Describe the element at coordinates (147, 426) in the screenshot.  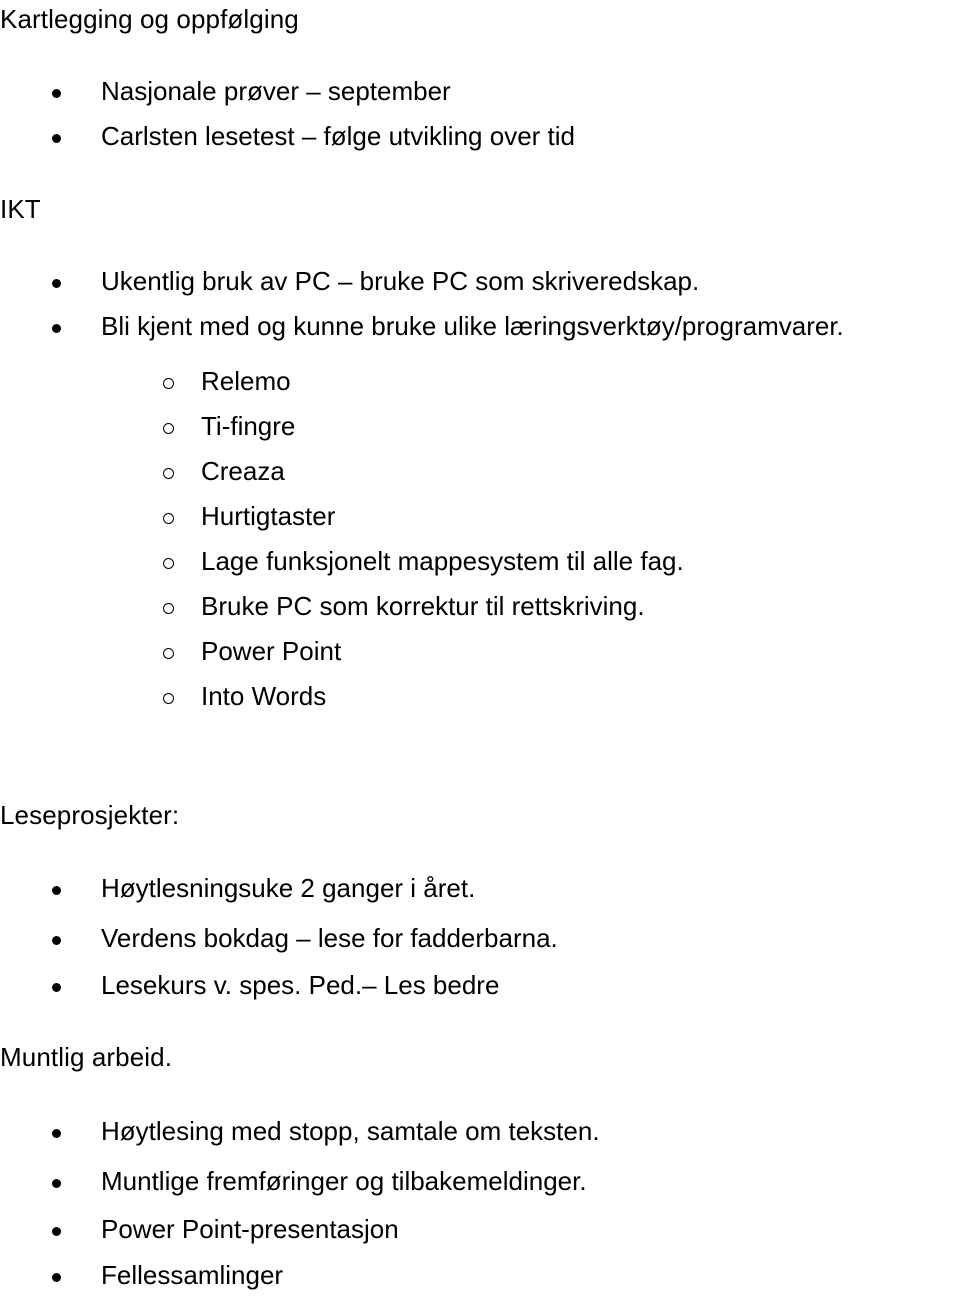
I see `sub-list-item: Ti-fingre` at that location.